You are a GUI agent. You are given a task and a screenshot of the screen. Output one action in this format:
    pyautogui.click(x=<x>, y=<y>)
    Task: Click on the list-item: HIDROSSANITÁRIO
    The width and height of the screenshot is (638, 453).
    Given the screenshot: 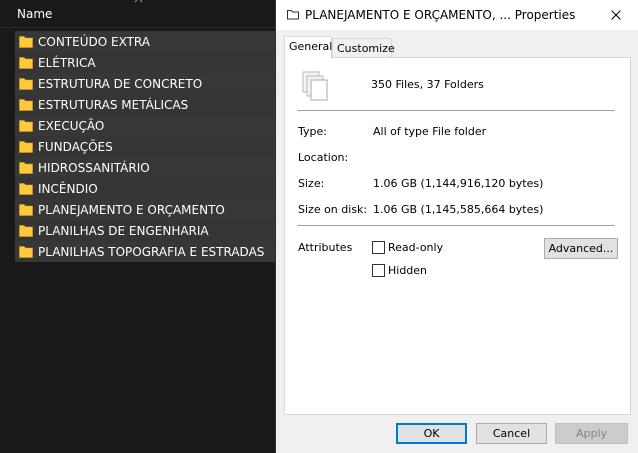 What is the action you would take?
    pyautogui.click(x=145, y=167)
    